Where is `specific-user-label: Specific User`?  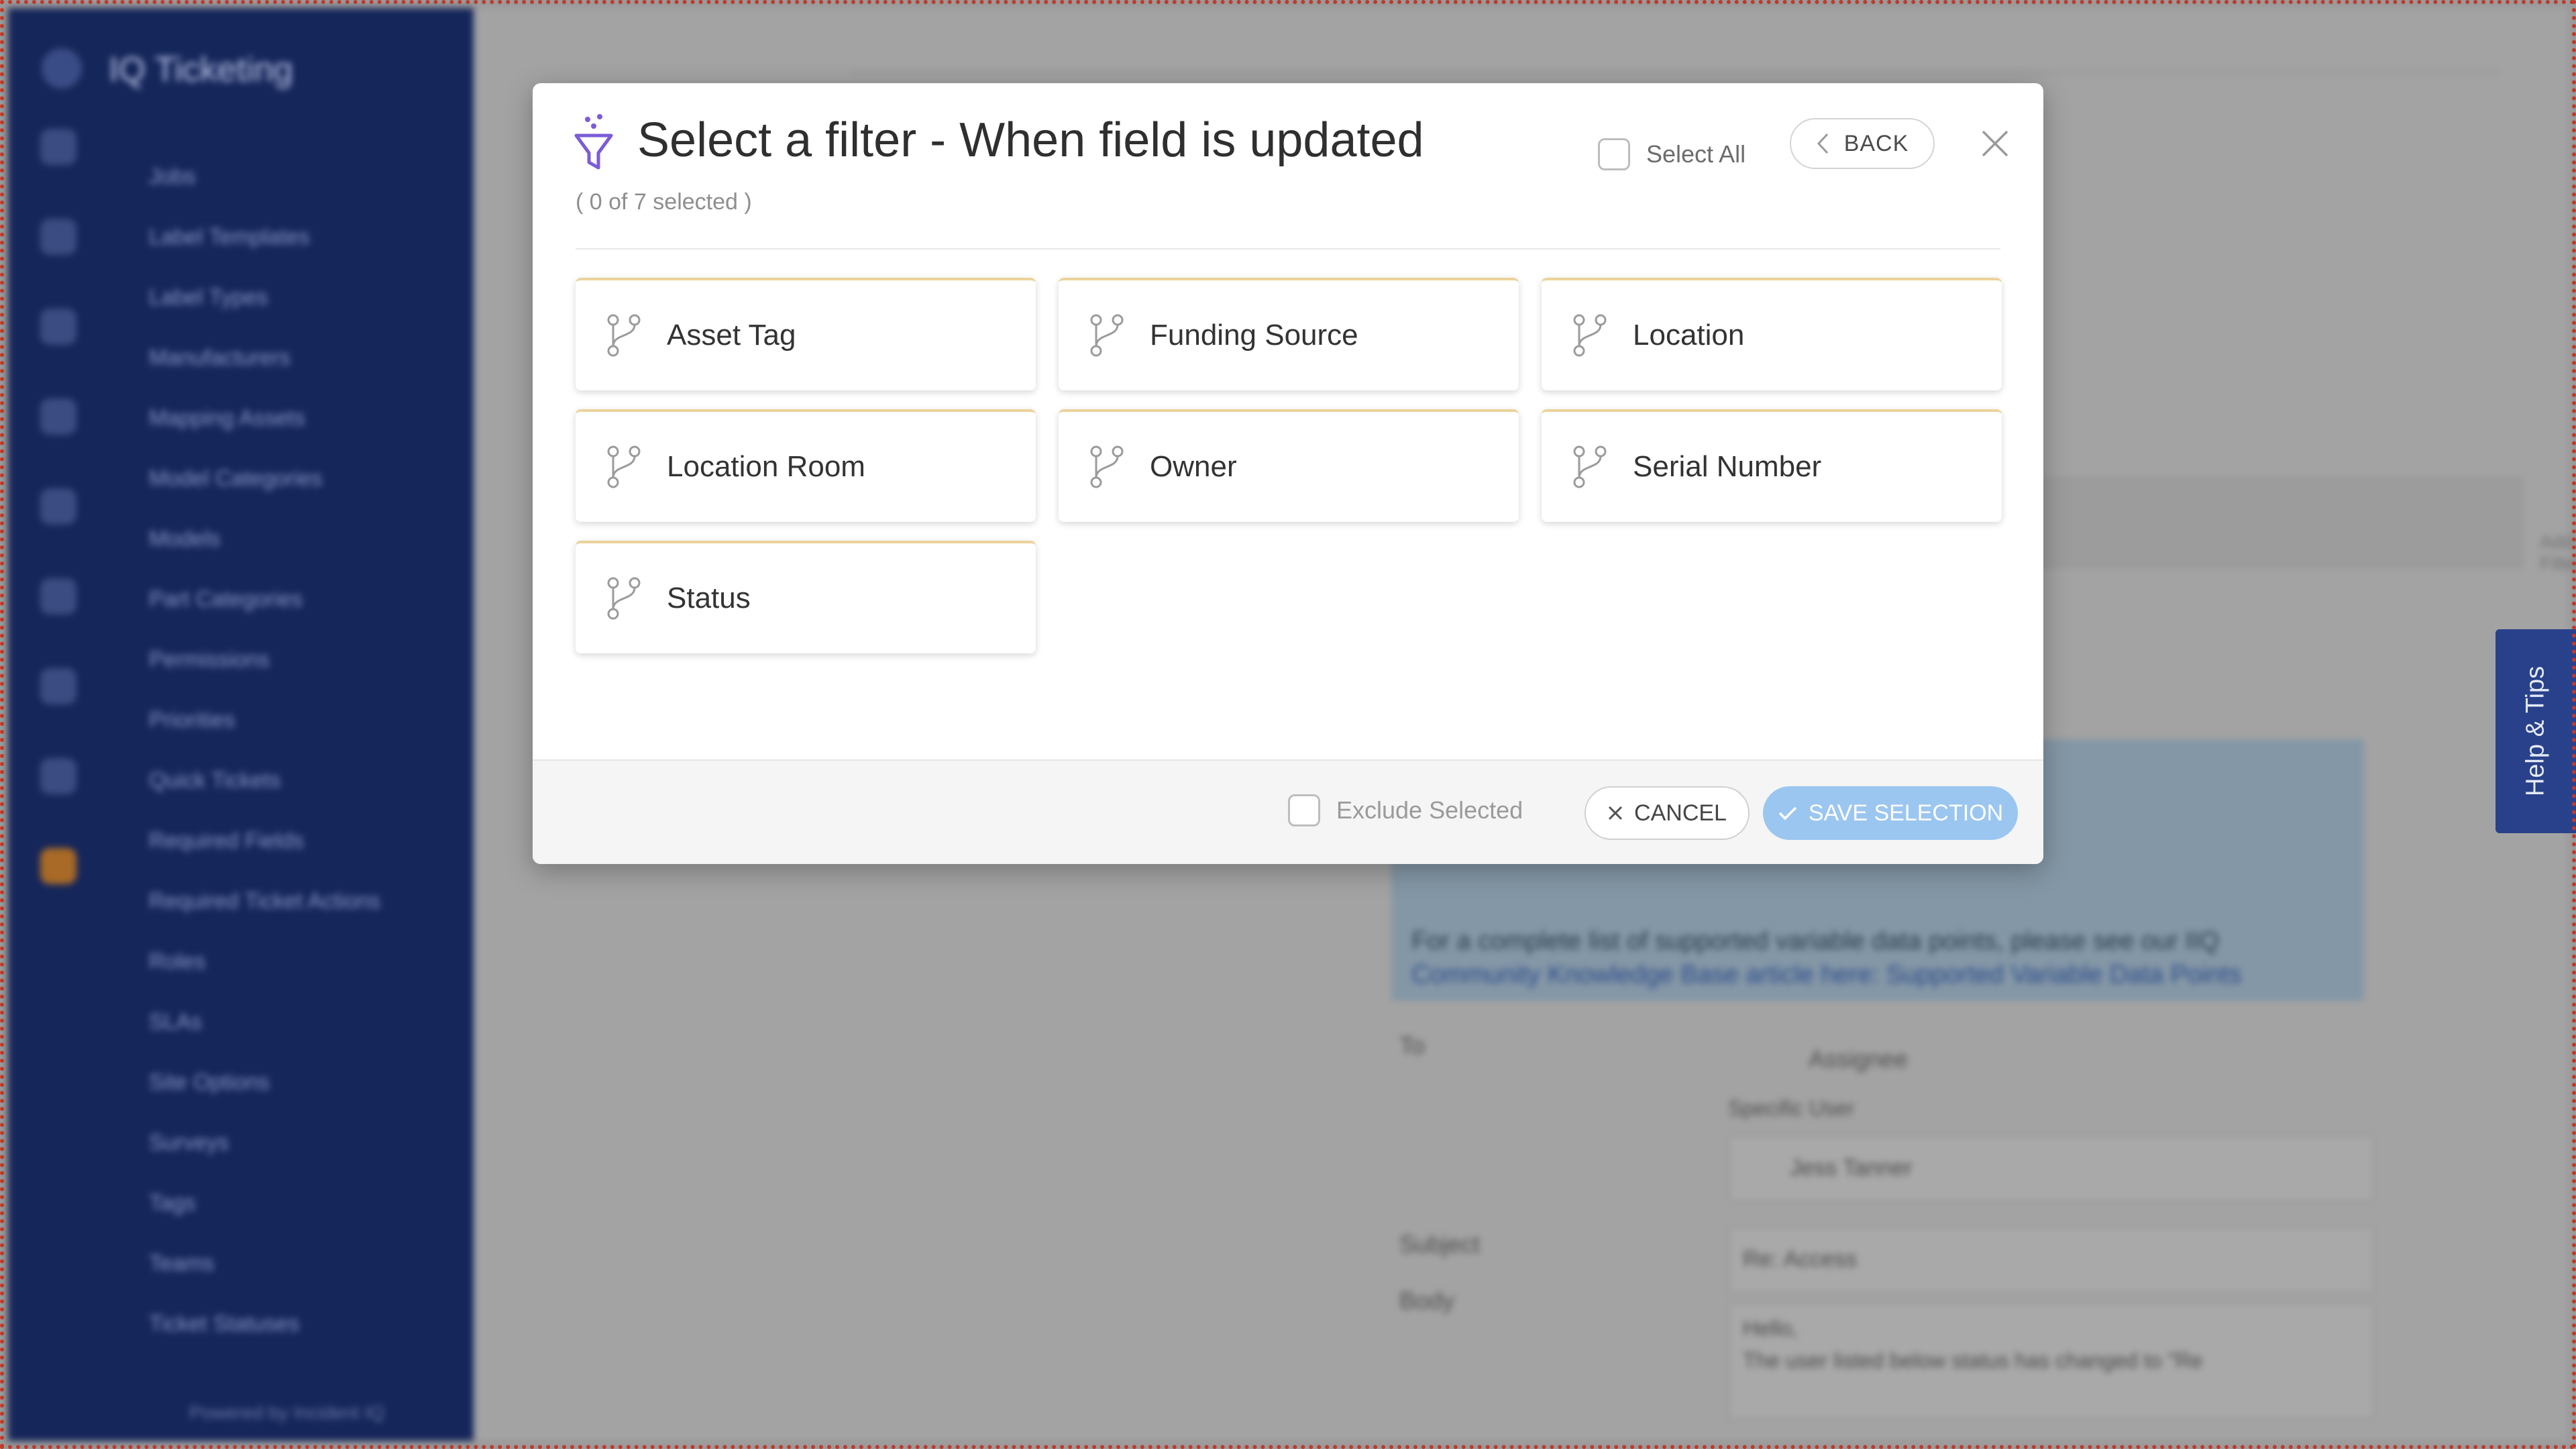
specific-user-label: Specific User is located at coordinates (1791, 1108).